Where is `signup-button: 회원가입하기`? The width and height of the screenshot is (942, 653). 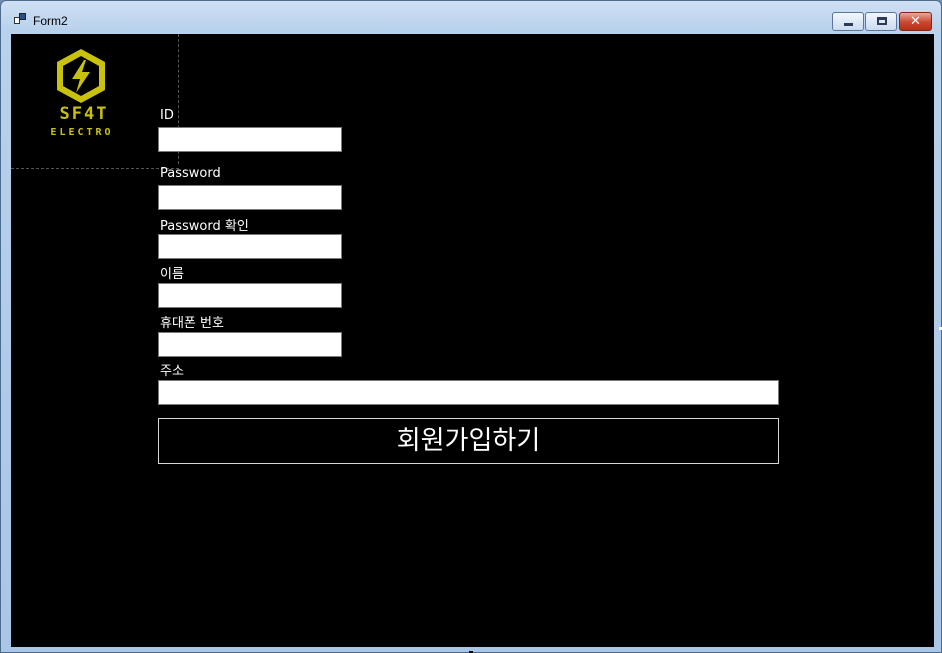
signup-button: 회원가입하기 is located at coordinates (468, 441).